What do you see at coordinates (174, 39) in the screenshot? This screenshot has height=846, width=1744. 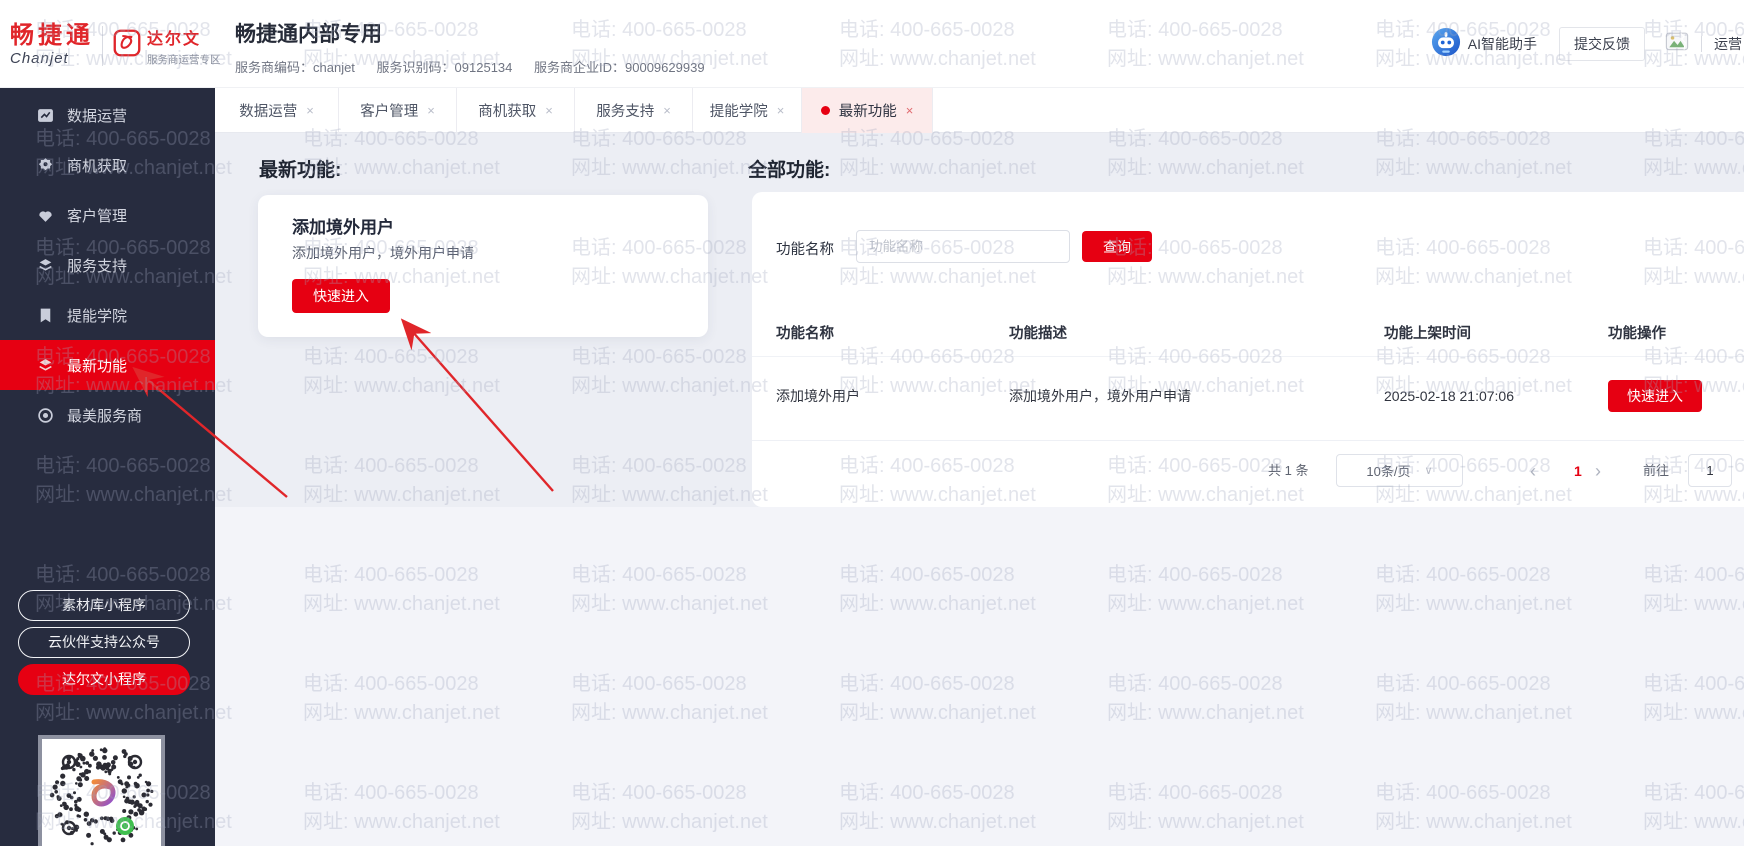 I see `partner-name: 达尔文` at bounding box center [174, 39].